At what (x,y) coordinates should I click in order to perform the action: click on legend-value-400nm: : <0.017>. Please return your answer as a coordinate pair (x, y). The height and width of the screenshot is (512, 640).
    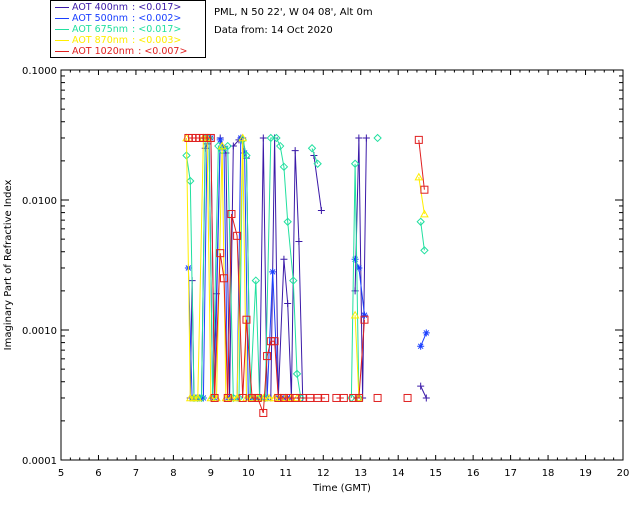
    Looking at the image, I should click on (157, 7).